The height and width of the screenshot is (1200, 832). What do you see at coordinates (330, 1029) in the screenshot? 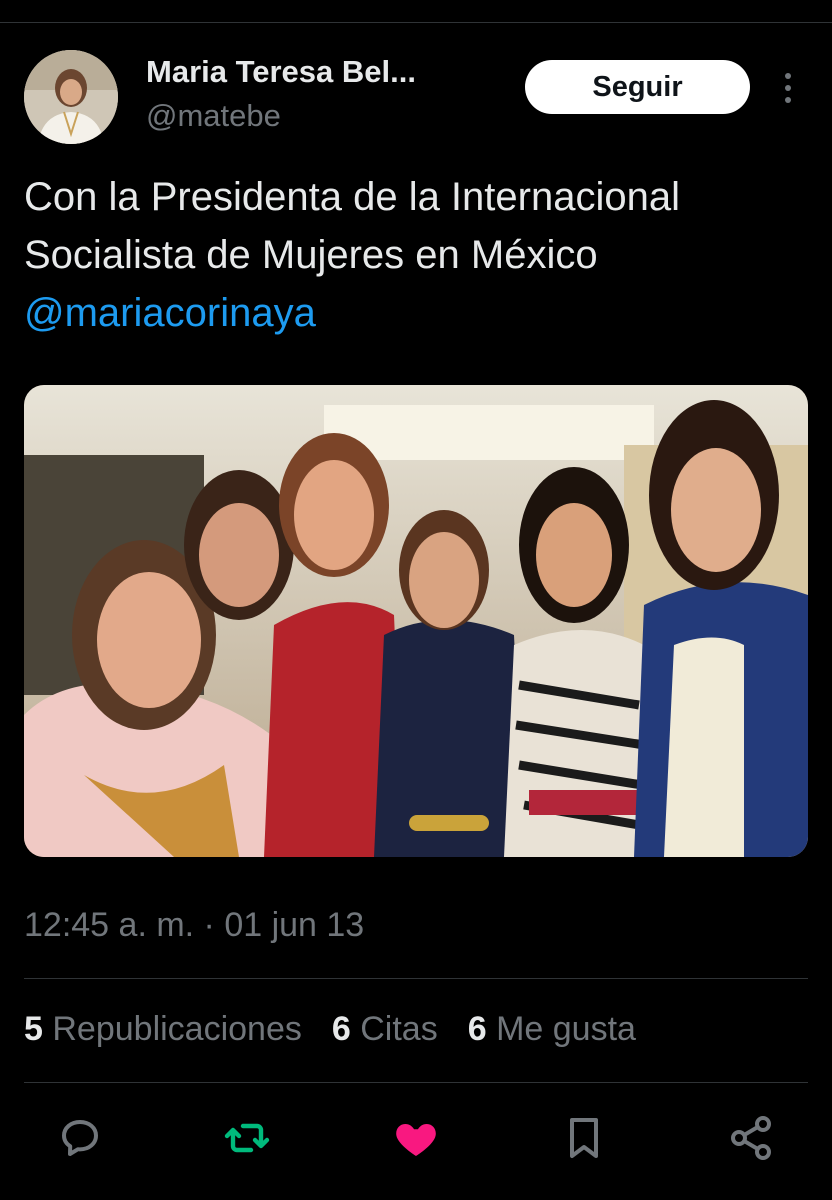
I see `tweet-stats: 5 Republicaciones 6 Citas 6 Me gusta` at bounding box center [330, 1029].